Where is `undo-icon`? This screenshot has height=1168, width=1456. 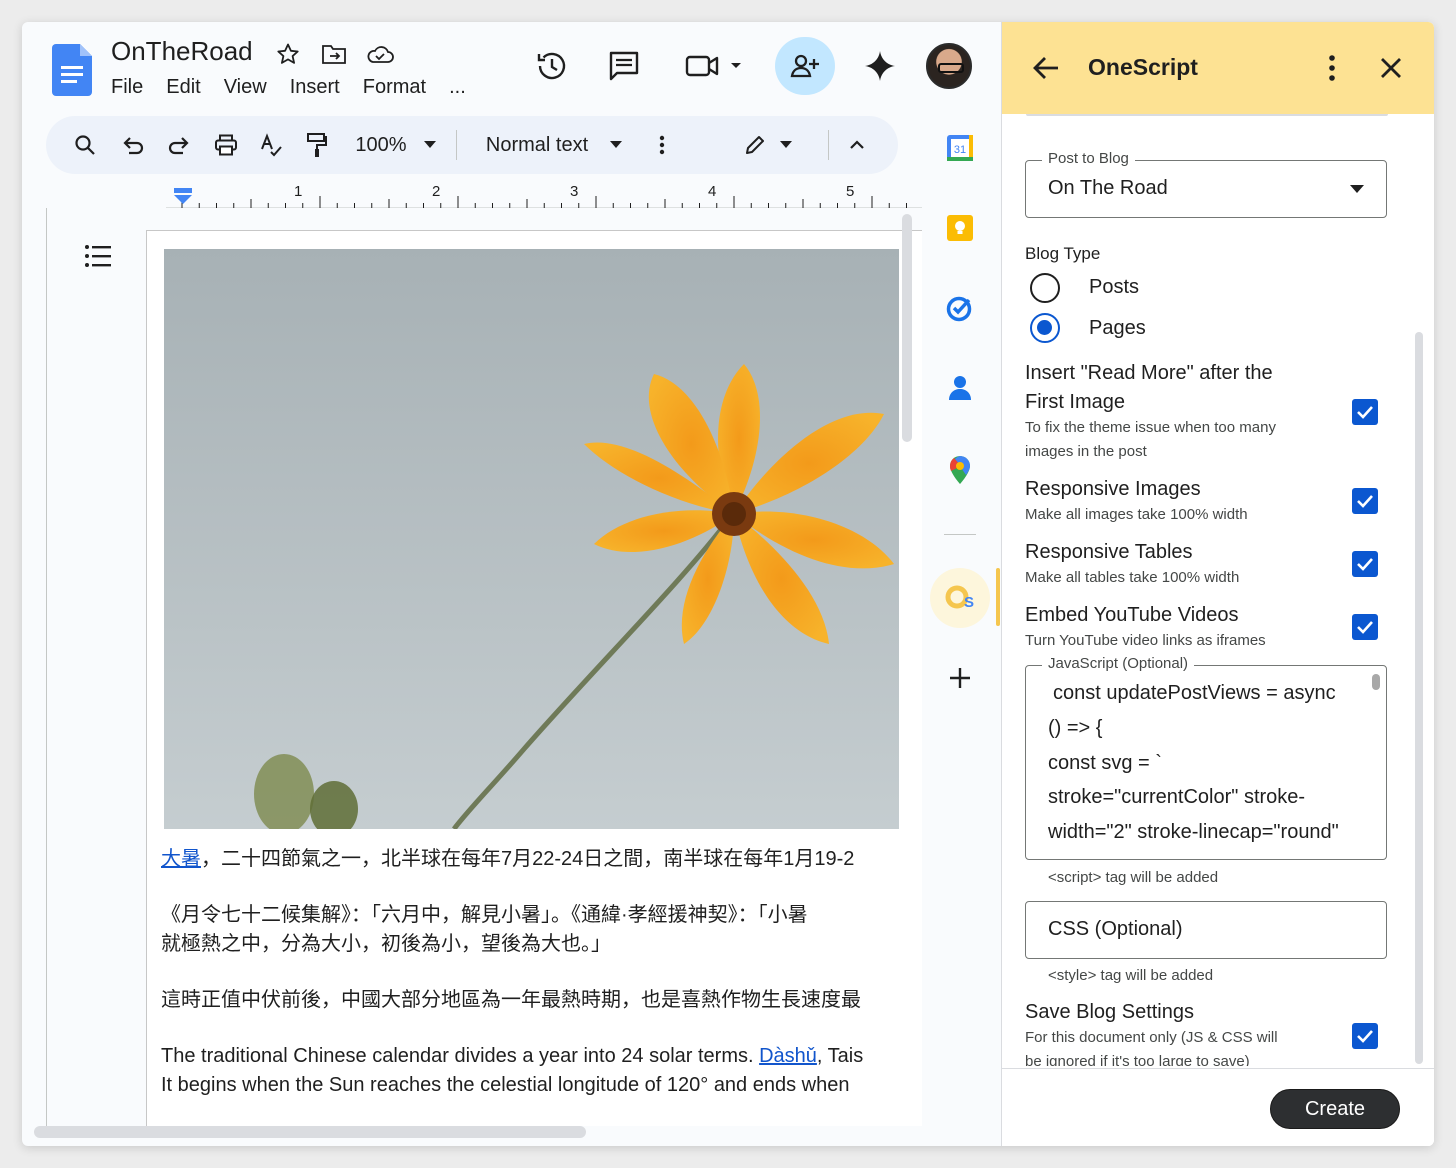 undo-icon is located at coordinates (133, 145).